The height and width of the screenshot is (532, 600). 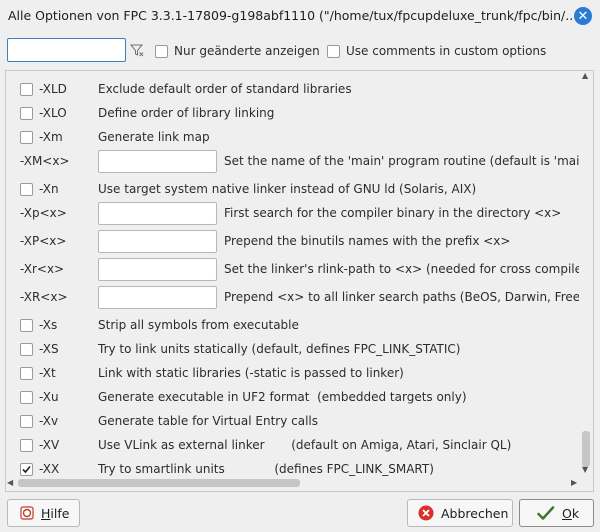 I want to click on vertical-scrollbar: ▲ ▼, so click(x=586, y=273).